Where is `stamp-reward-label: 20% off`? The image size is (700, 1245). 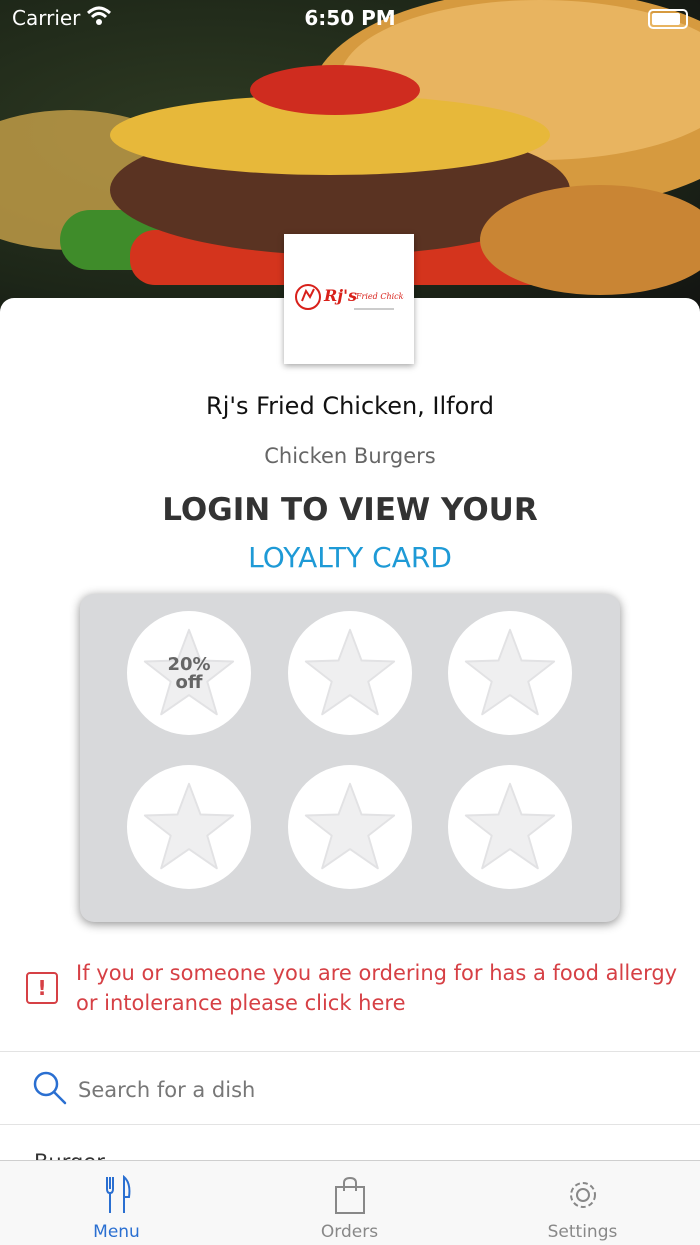
stamp-reward-label: 20% off is located at coordinates (189, 673).